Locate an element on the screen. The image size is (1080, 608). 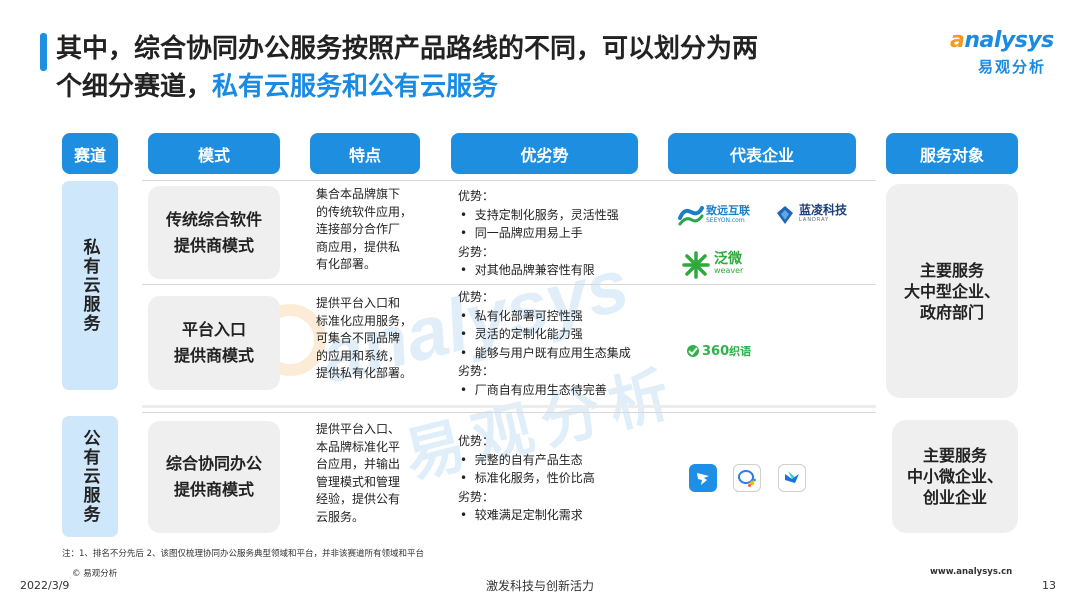
date: 2022/3/9 is located at coordinates (45, 585).